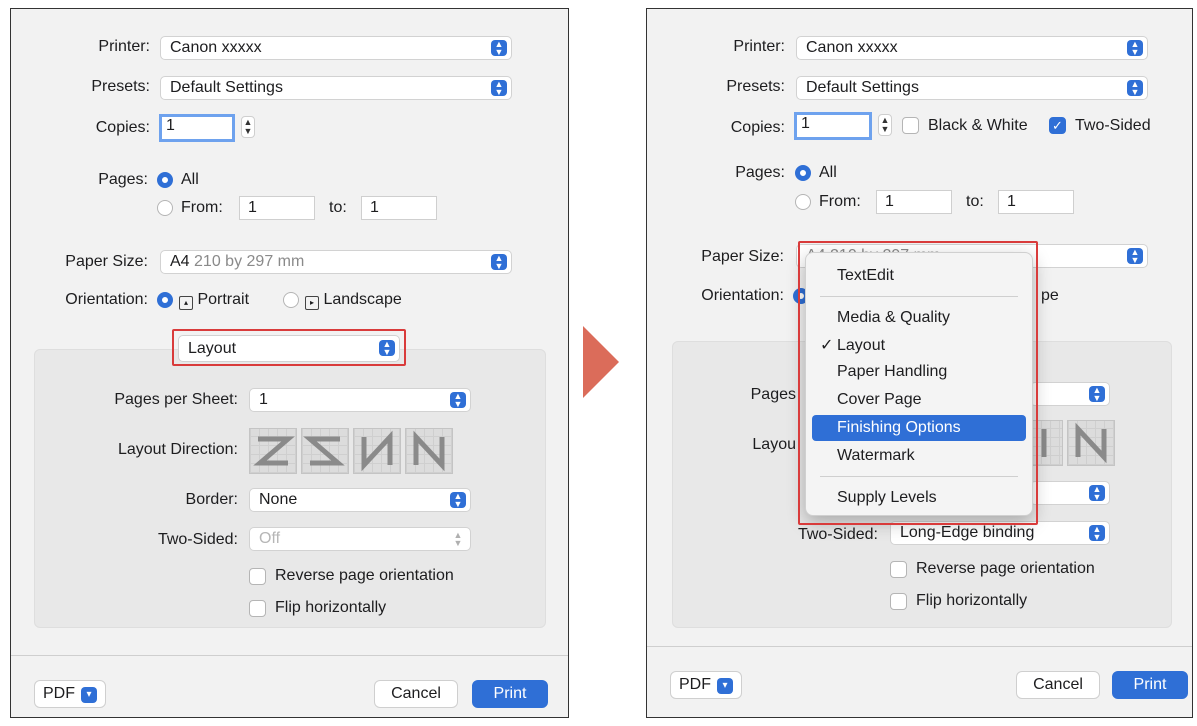 The image size is (1197, 726). Describe the element at coordinates (360, 539) in the screenshot. I see `two-sided-popup: Off ▲ ▼` at that location.